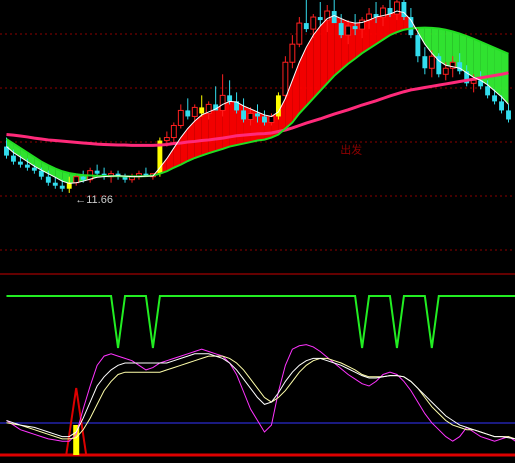 Image resolution: width=515 pixels, height=463 pixels. Describe the element at coordinates (76, 440) in the screenshot. I see `oscillator-signal-bar` at that location.